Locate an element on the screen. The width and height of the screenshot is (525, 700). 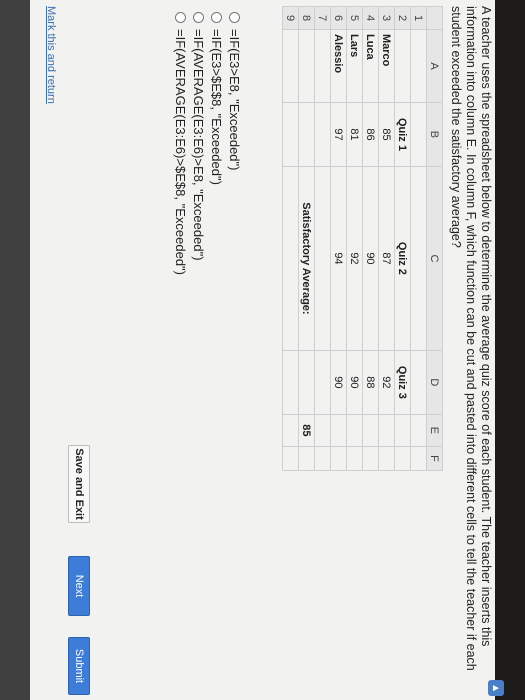
submit-button: Submit is located at coordinates (79, 666).